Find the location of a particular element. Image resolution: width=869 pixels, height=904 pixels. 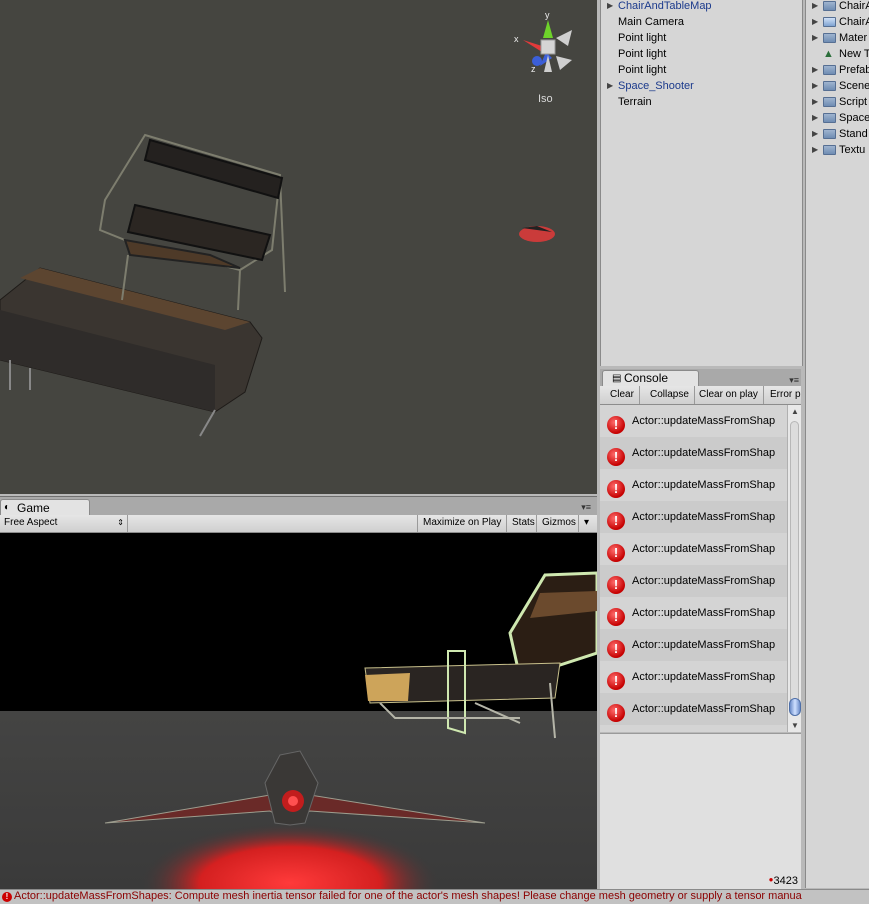

aspect-dropdown: Free Aspect ⇕ is located at coordinates (64, 523).